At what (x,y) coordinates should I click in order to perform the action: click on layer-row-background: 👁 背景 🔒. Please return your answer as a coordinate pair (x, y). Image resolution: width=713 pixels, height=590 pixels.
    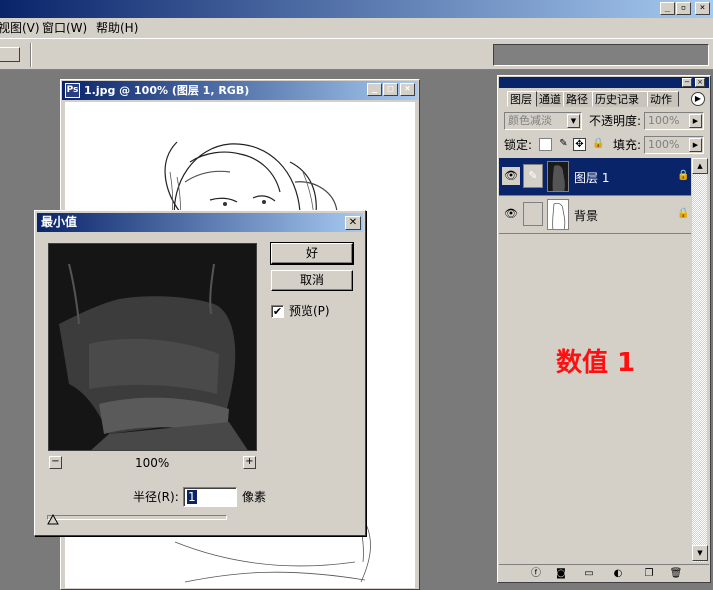
    Looking at the image, I should click on (595, 215).